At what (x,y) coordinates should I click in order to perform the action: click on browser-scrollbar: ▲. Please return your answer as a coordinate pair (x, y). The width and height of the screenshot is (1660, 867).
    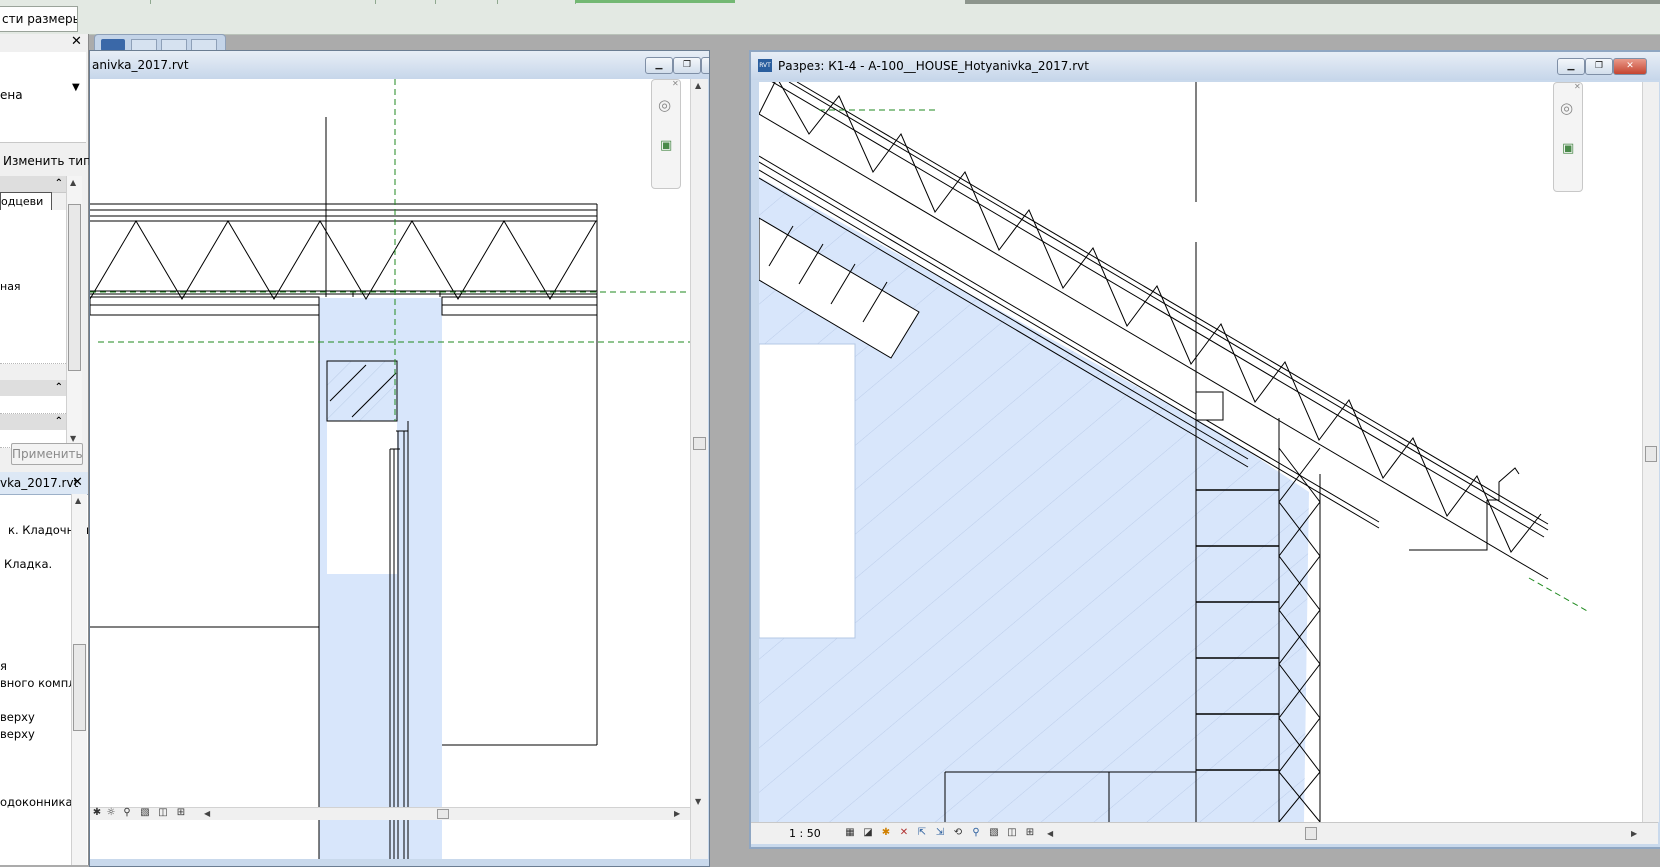
    Looking at the image, I should click on (79, 679).